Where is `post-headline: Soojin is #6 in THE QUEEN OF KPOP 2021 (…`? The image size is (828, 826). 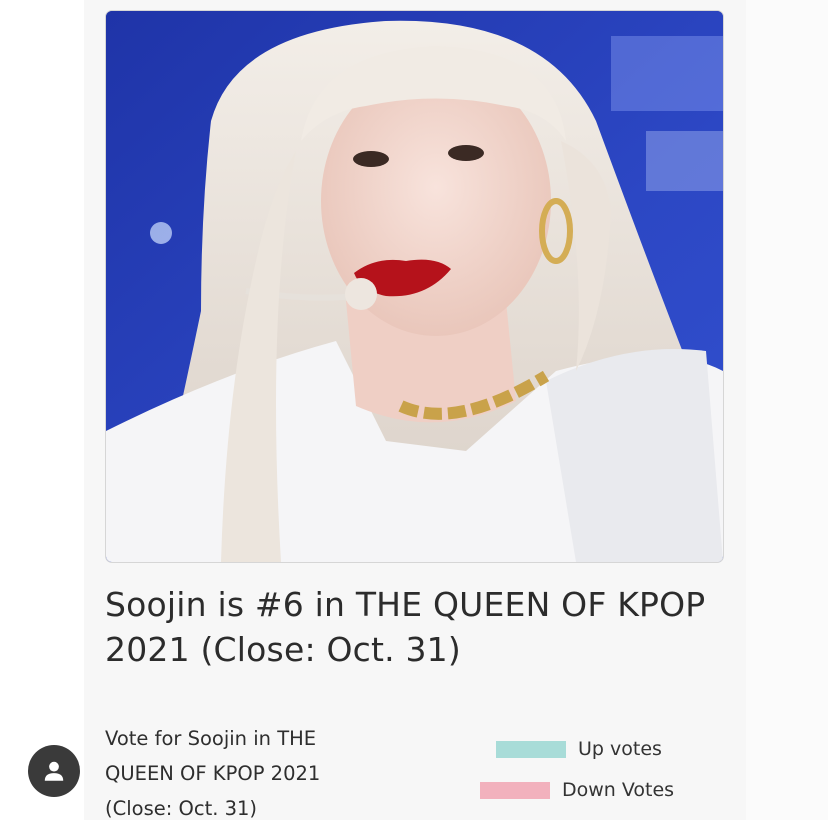 post-headline: Soojin is #6 in THE QUEEN OF KPOP 2021 (… is located at coordinates (405, 627).